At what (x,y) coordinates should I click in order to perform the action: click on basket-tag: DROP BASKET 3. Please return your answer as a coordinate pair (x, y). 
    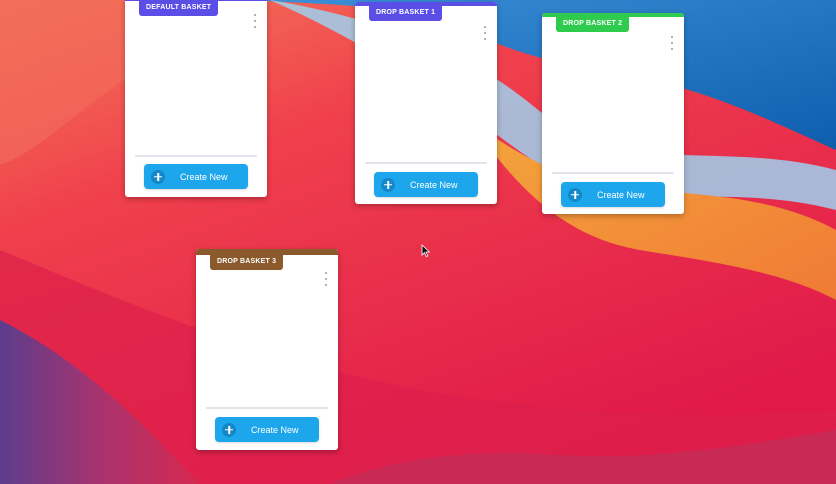
    Looking at the image, I should click on (247, 261).